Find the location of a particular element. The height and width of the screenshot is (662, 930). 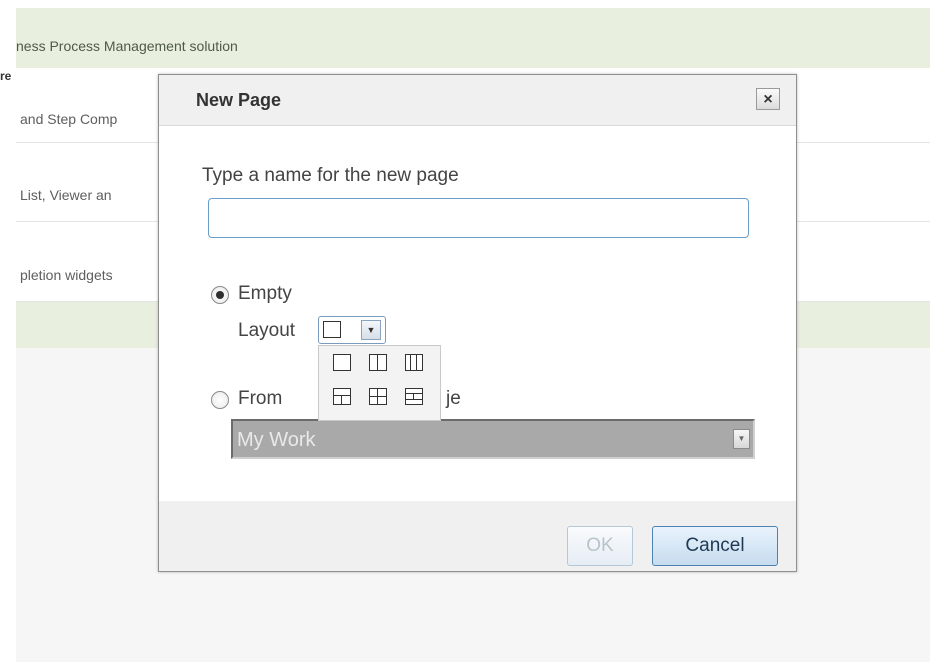

layout-select: ▼ is located at coordinates (352, 330).